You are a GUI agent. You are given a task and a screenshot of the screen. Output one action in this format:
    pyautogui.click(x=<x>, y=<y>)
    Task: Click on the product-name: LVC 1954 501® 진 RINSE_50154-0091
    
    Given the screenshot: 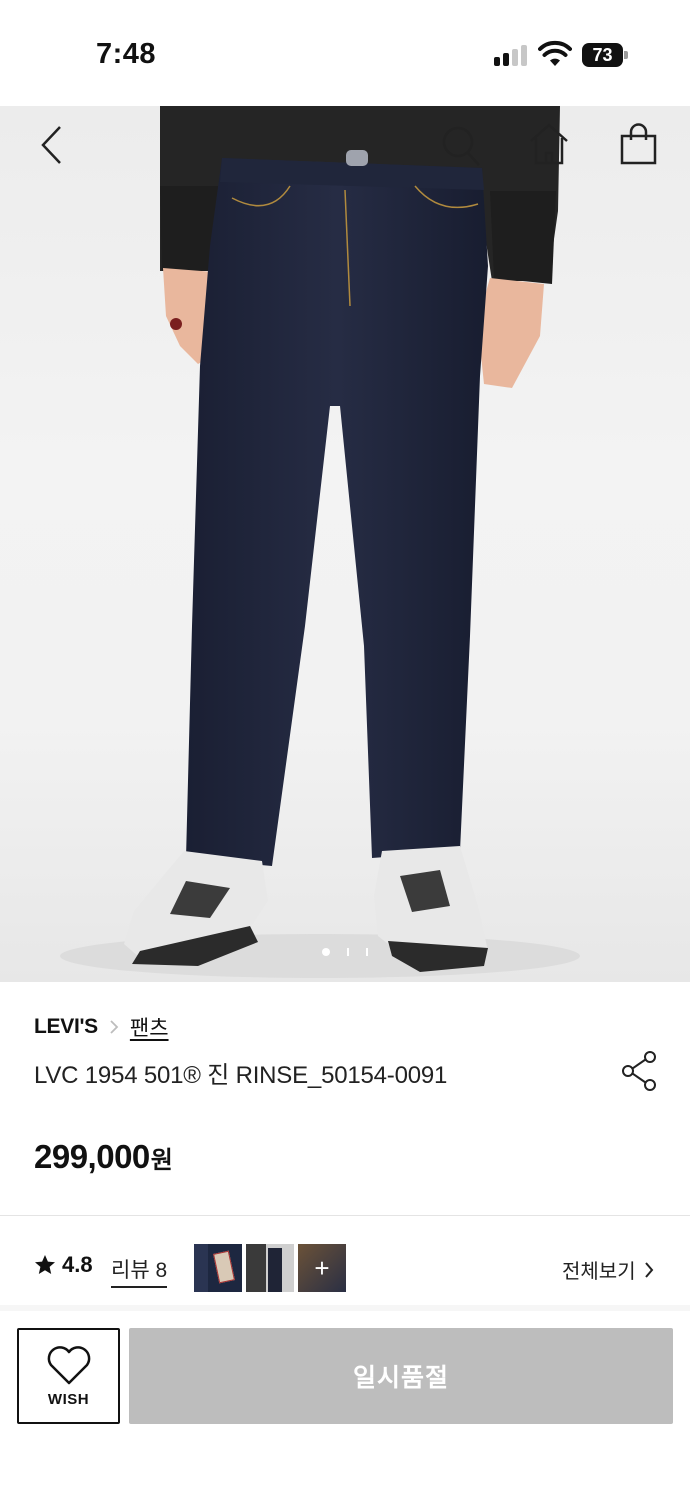 What is the action you would take?
    pyautogui.click(x=241, y=1075)
    